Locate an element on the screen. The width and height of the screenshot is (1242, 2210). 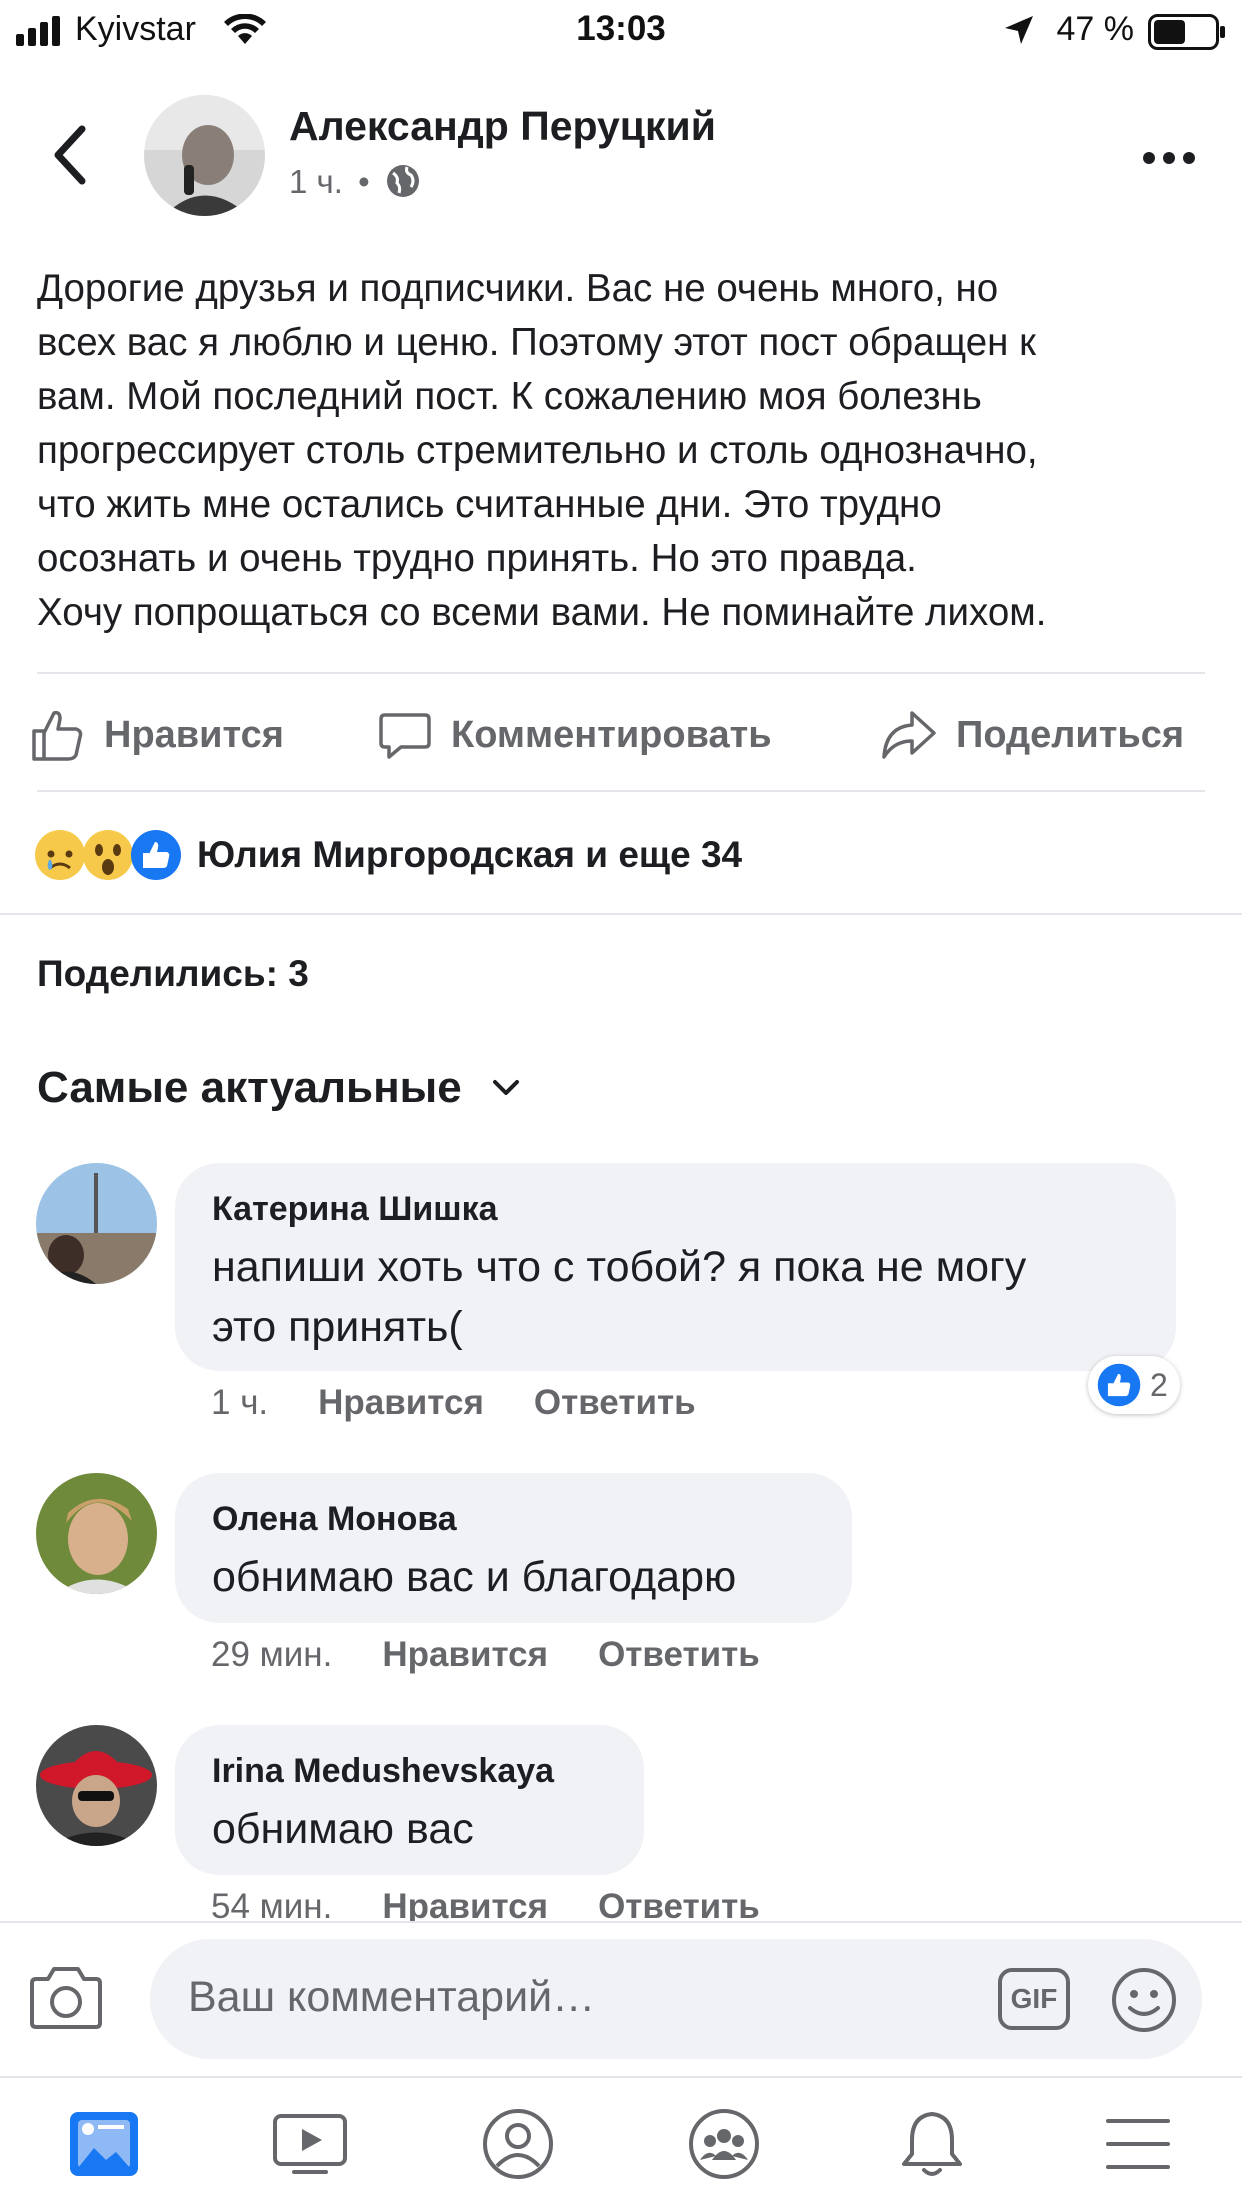
tab-watch is located at coordinates (310, 2144).